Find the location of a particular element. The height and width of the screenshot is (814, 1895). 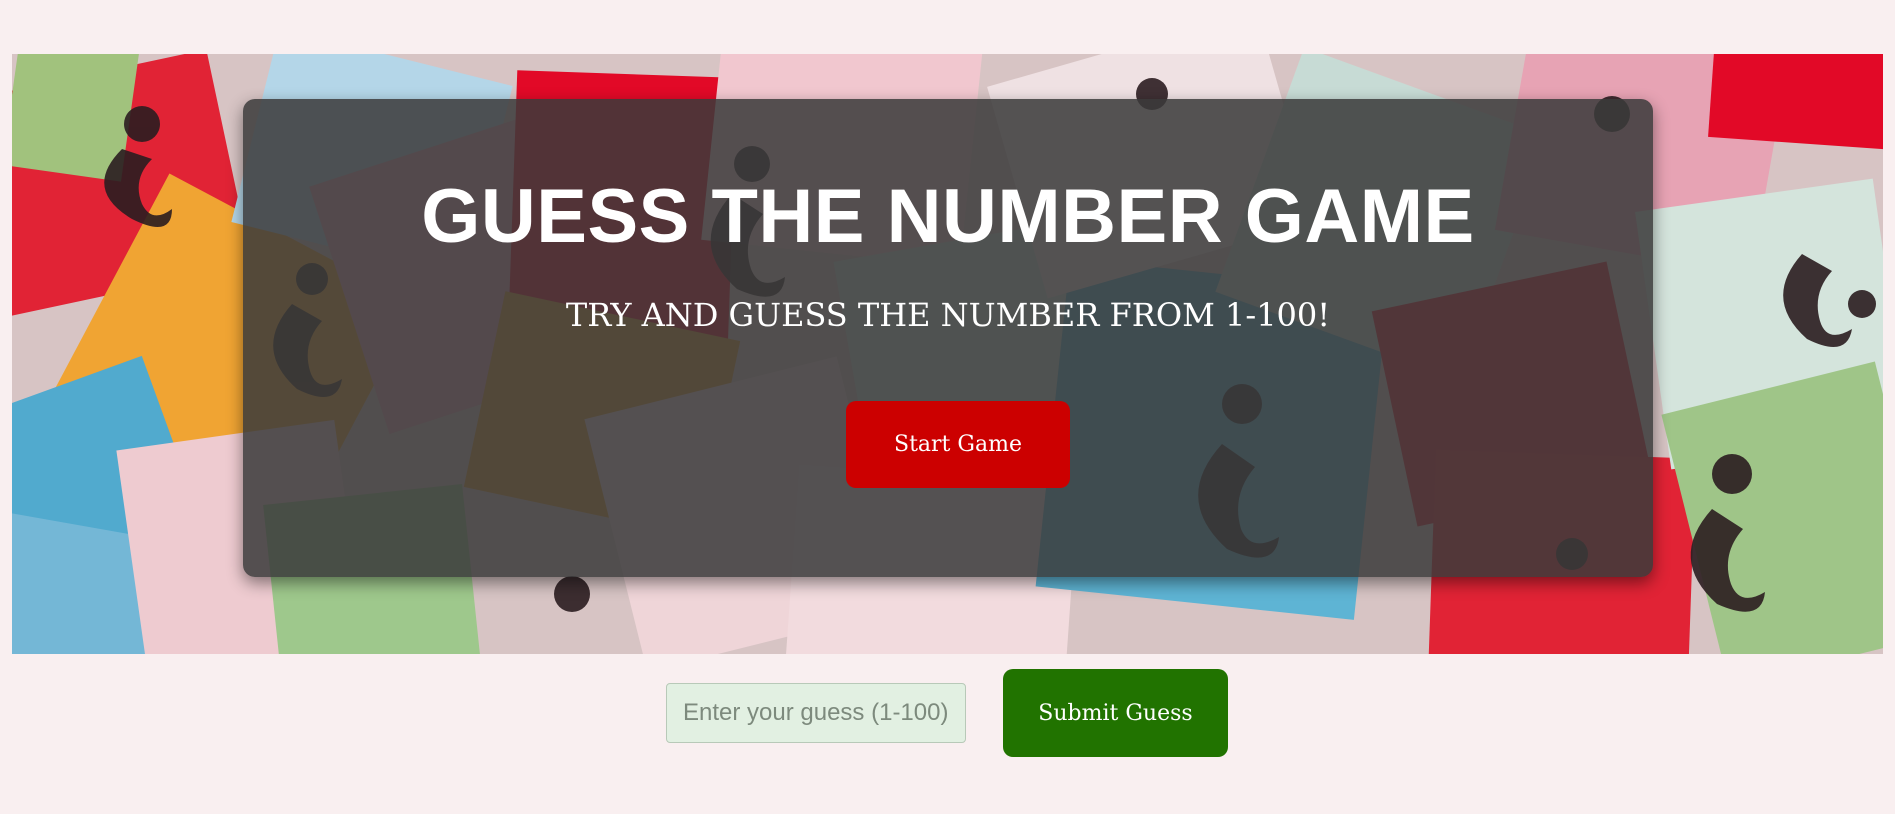

page-subtitle: TRY AND GUESS THE NUMBER FROM 1-100! is located at coordinates (948, 315).